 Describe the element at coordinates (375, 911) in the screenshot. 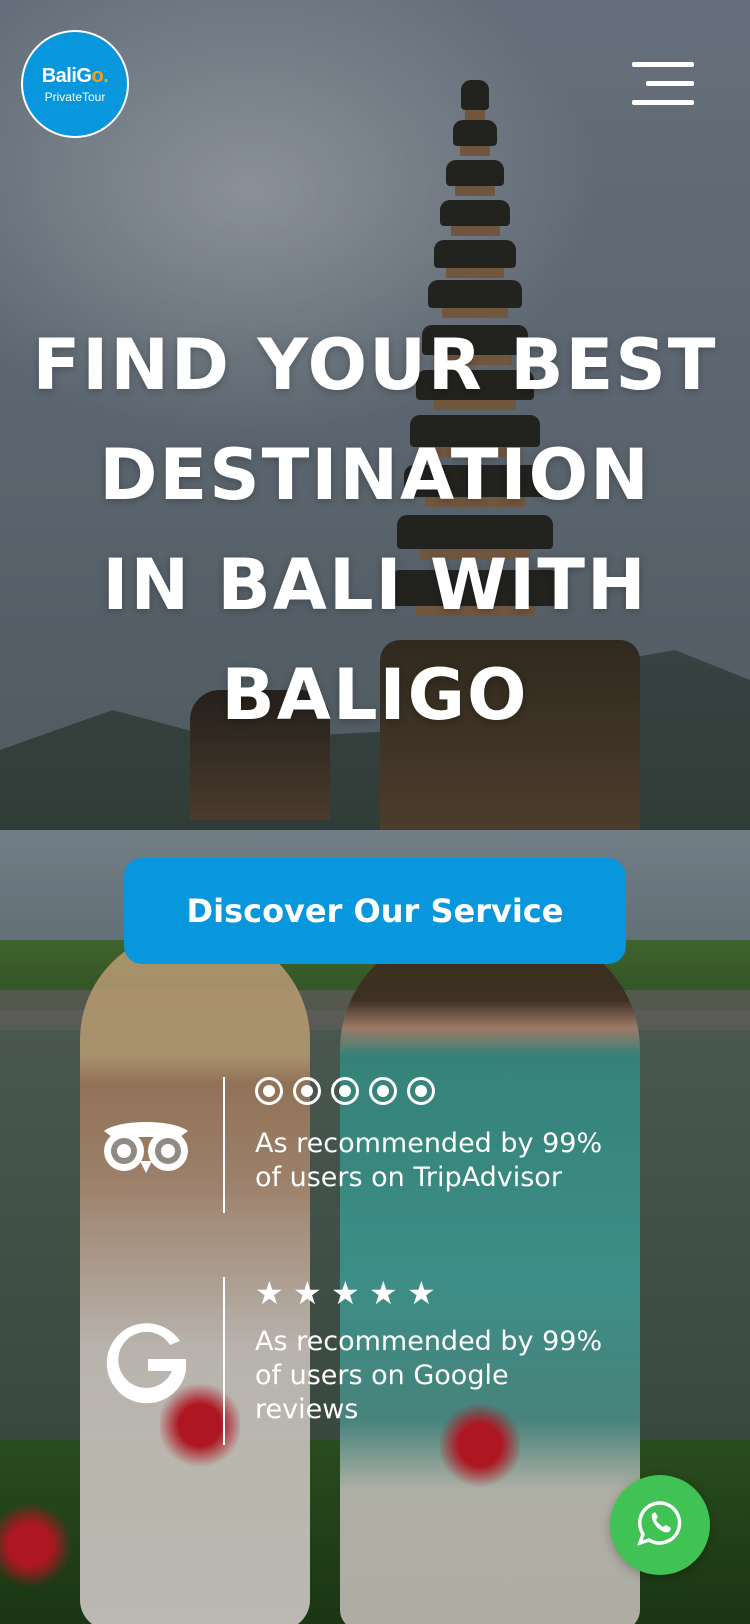

I see `discover-service-button: Discover Our Service` at that location.